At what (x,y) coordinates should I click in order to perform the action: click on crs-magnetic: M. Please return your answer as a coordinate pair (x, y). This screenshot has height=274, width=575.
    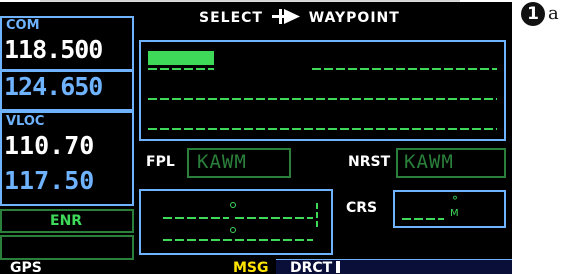
    Looking at the image, I should click on (454, 213).